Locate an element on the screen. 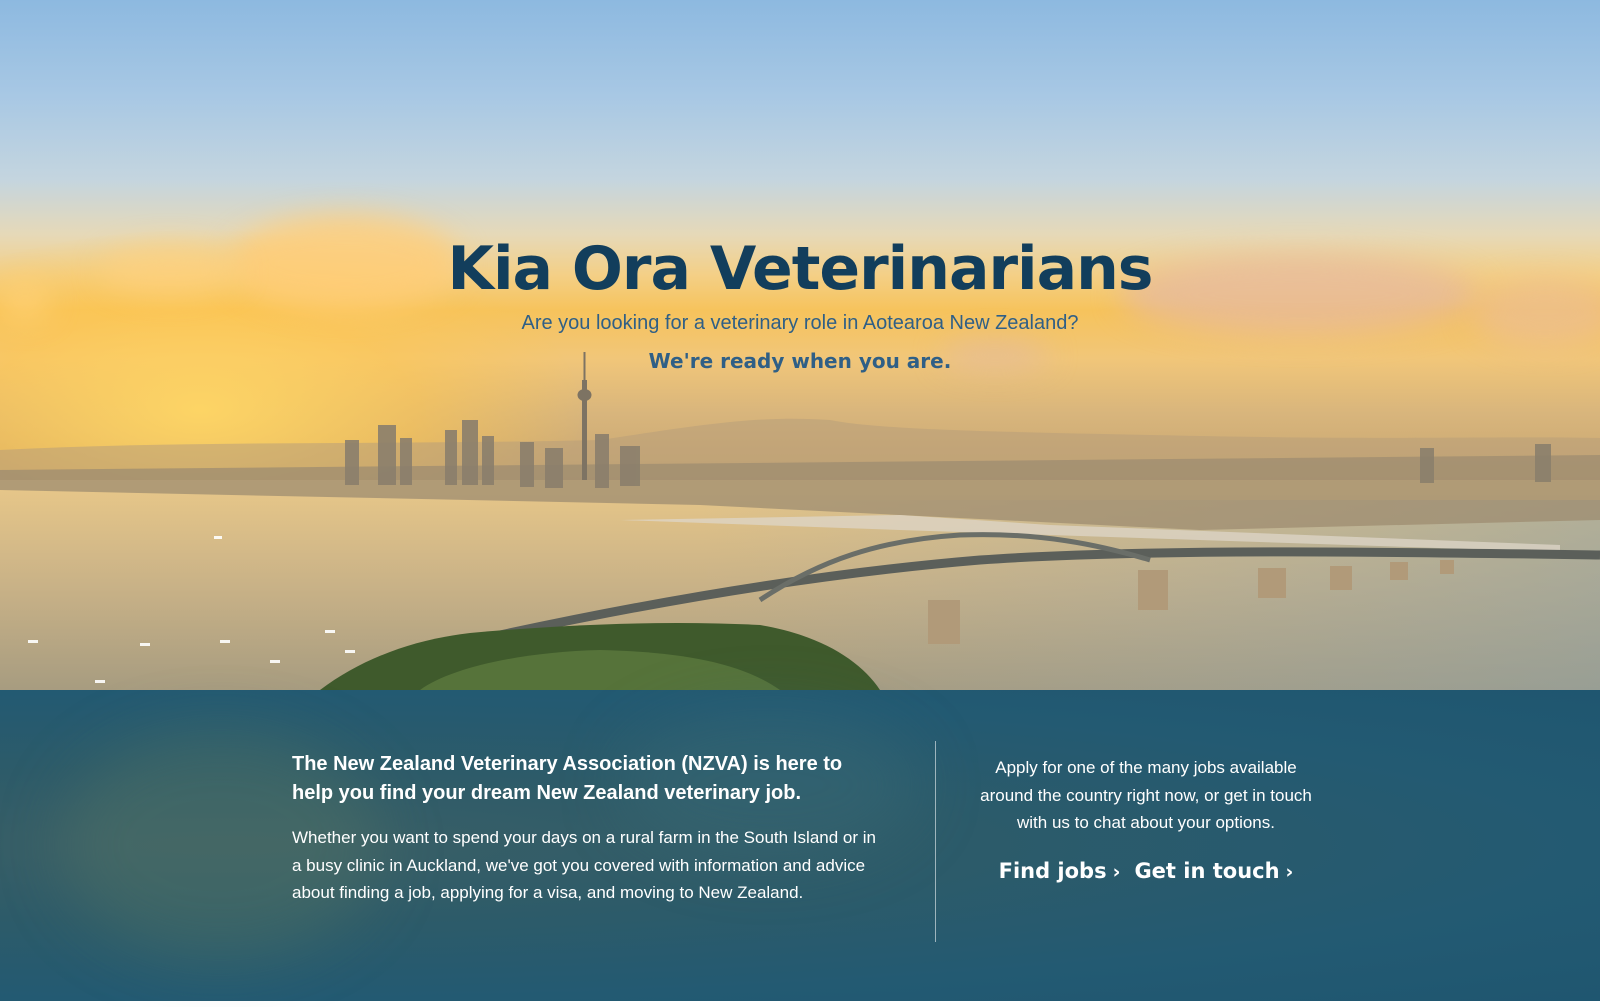 The width and height of the screenshot is (1600, 1007). divider is located at coordinates (935, 841).